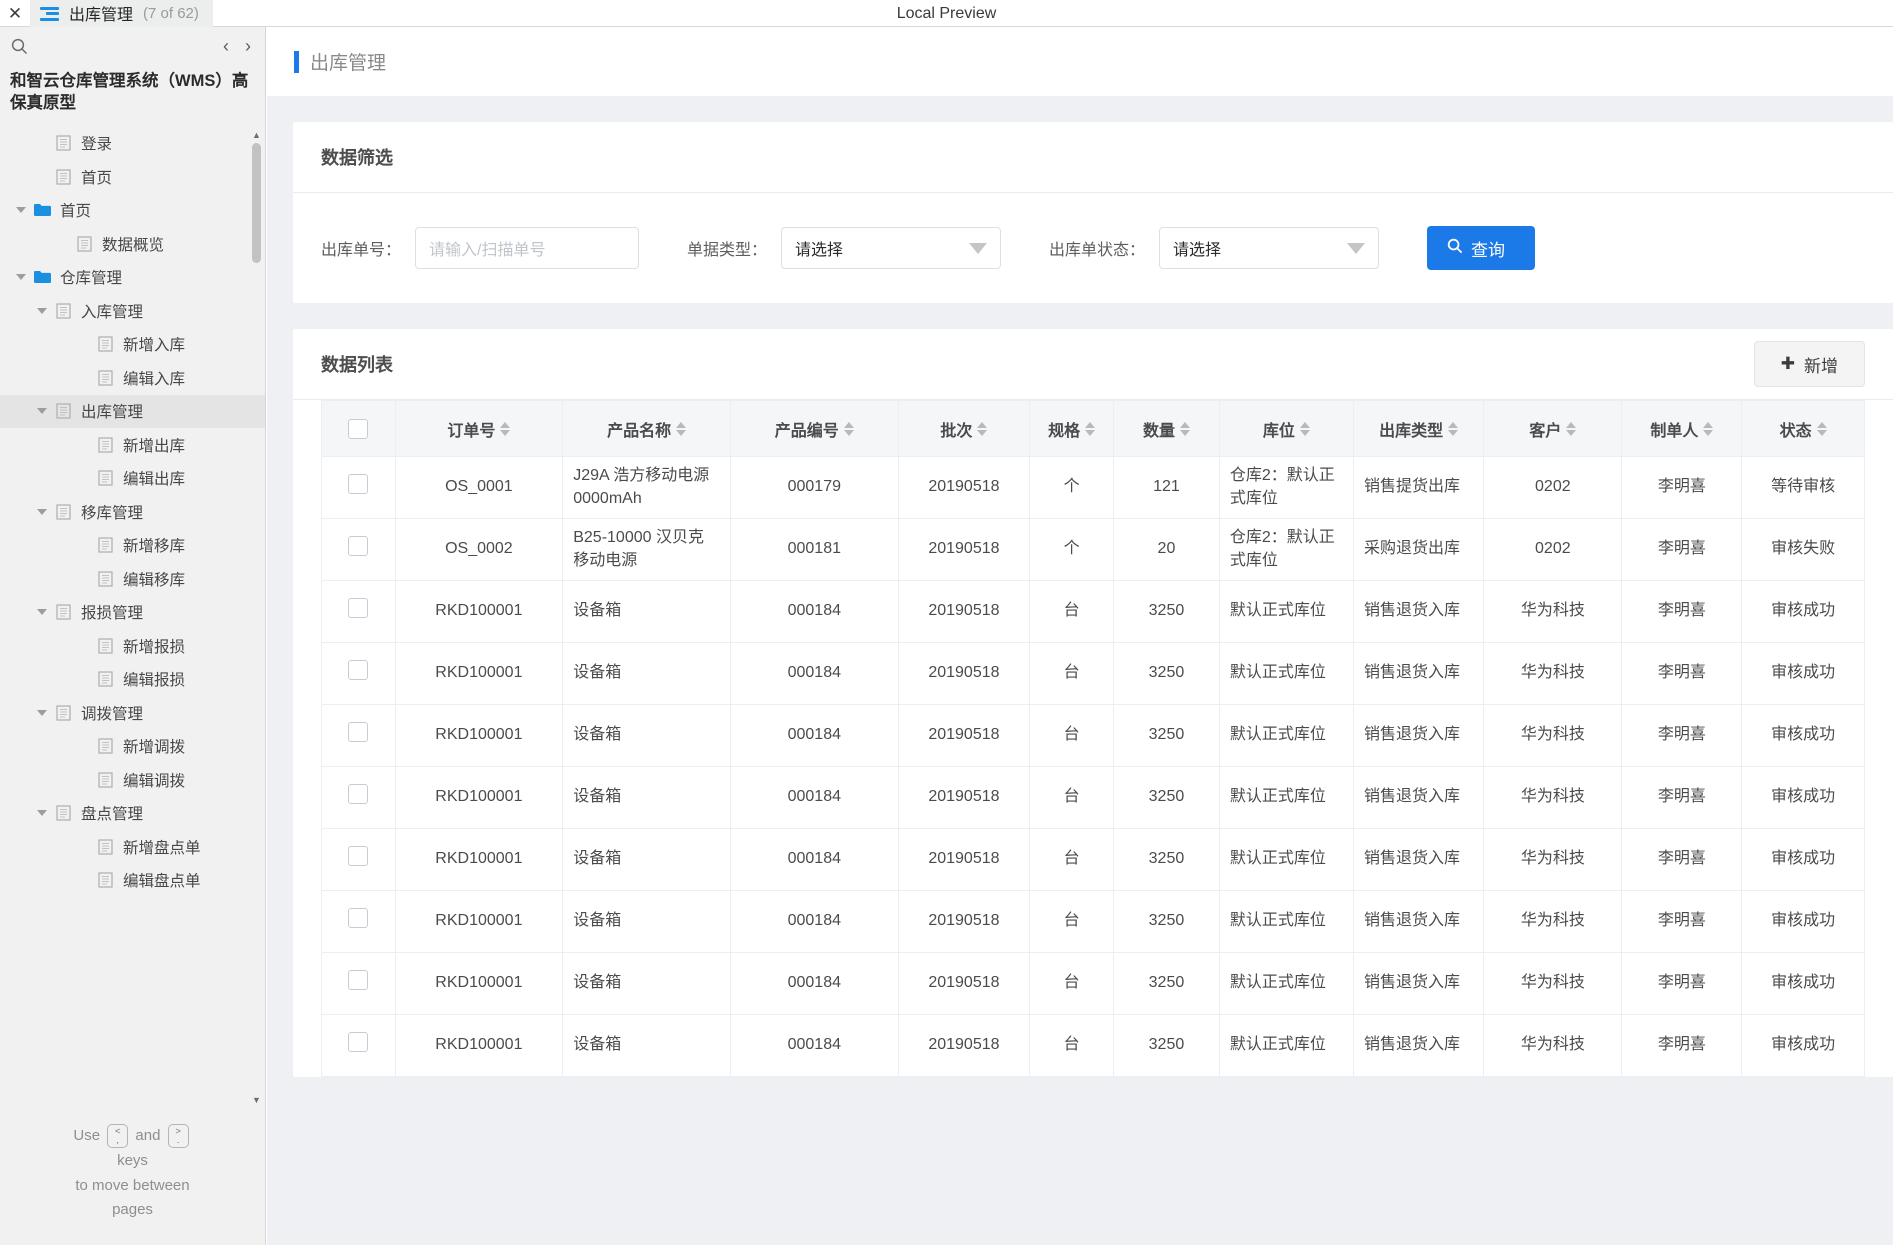 This screenshot has height=1245, width=1893. I want to click on sidebar-item-1: 登录, so click(132, 144).